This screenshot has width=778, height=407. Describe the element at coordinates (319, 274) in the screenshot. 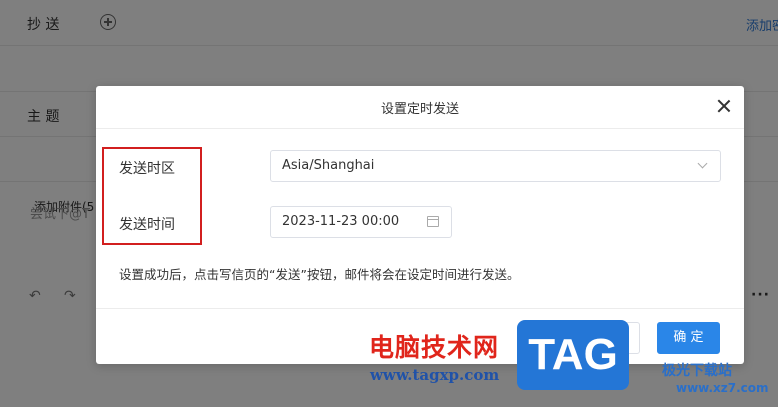

I see `hint-text: 设置成功后，点击写信页的“发送”按钮，邮件将会在设定时间进行发送。` at that location.